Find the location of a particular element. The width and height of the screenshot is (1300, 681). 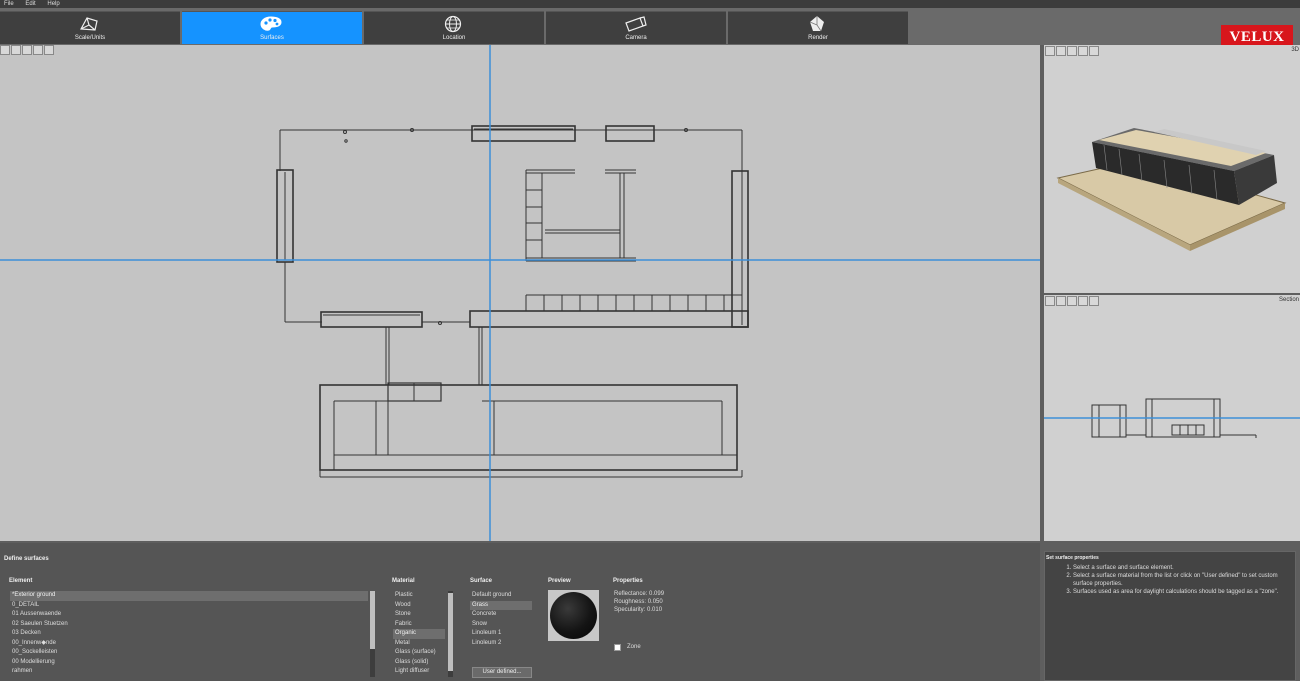

surface-item: Grass is located at coordinates (501, 605).